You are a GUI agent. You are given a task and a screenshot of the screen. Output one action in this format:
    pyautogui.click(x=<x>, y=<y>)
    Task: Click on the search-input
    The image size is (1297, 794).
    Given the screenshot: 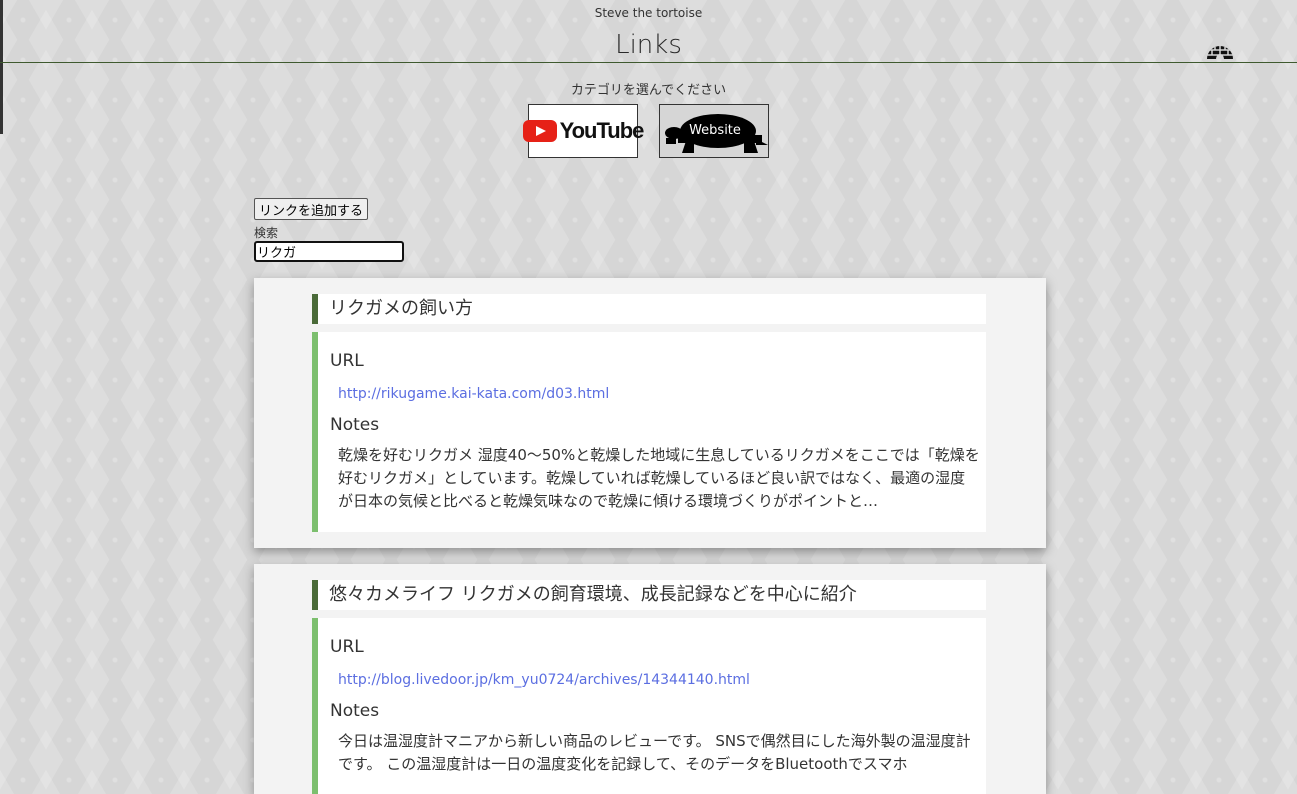 What is the action you would take?
    pyautogui.click(x=329, y=251)
    